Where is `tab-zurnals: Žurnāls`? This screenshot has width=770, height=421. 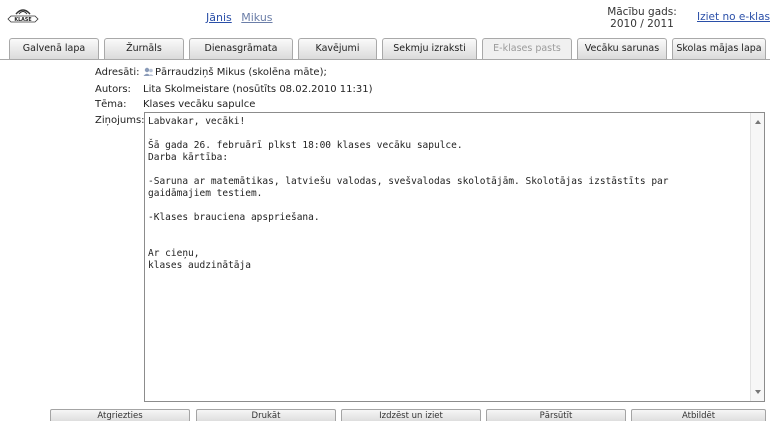
tab-zurnals: Žurnāls is located at coordinates (144, 49).